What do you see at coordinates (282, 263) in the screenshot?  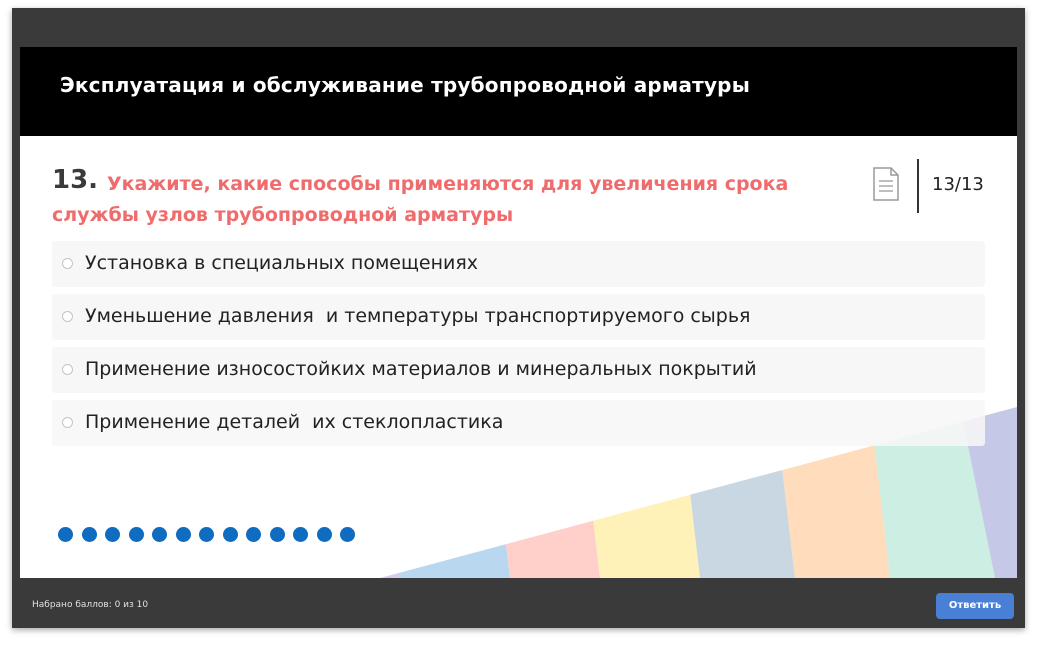 I see `option-label: Установка в специальных помещениях` at bounding box center [282, 263].